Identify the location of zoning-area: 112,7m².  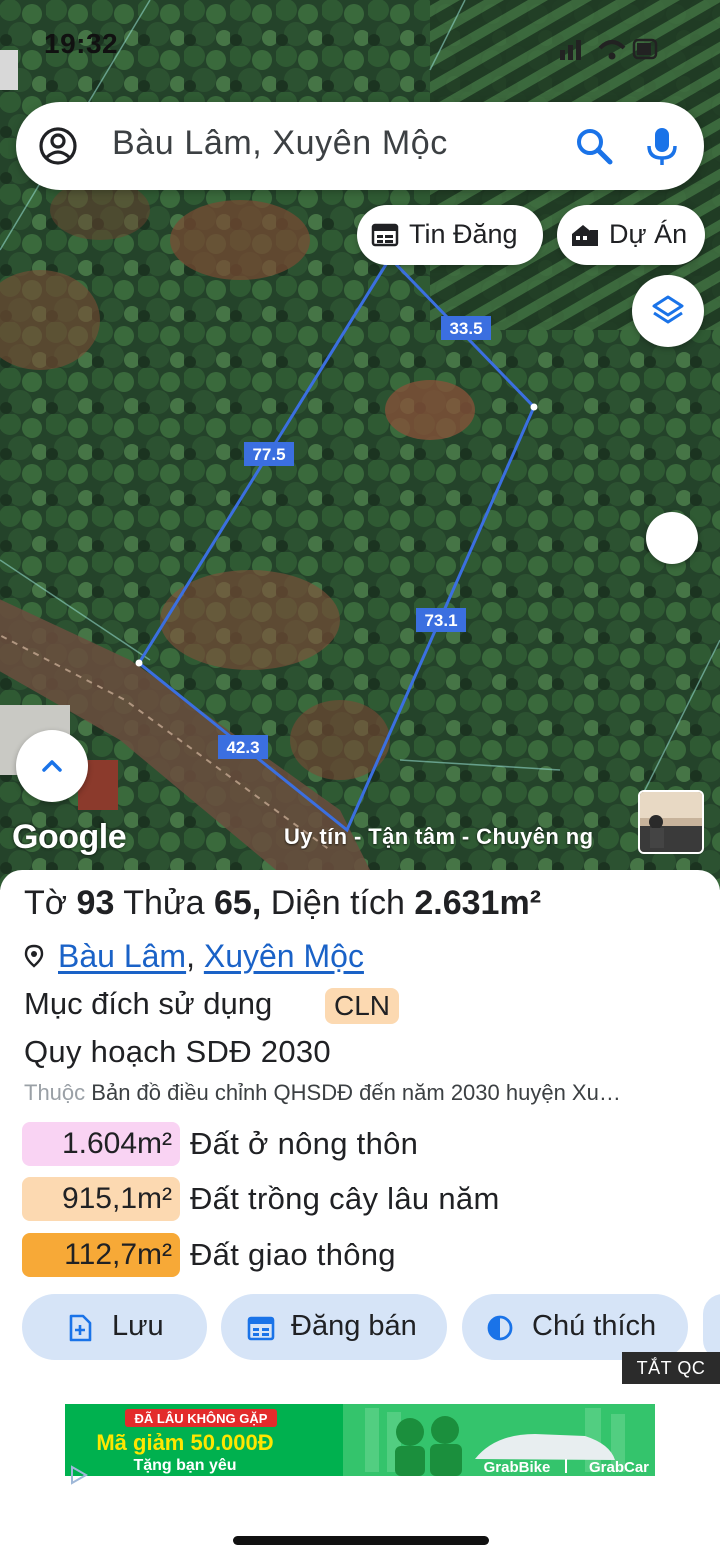
(101, 1255).